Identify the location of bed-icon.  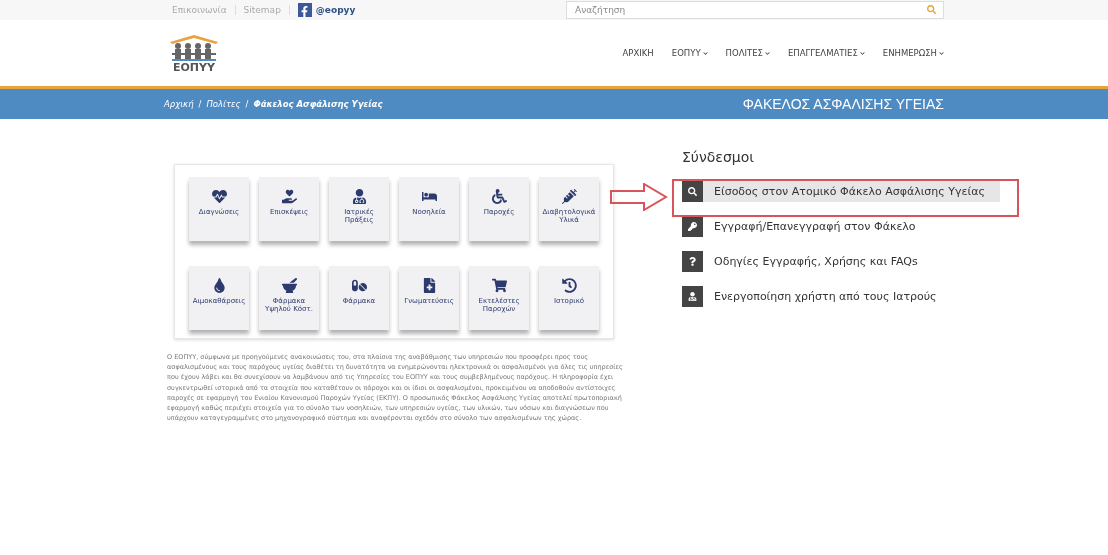
(429, 196).